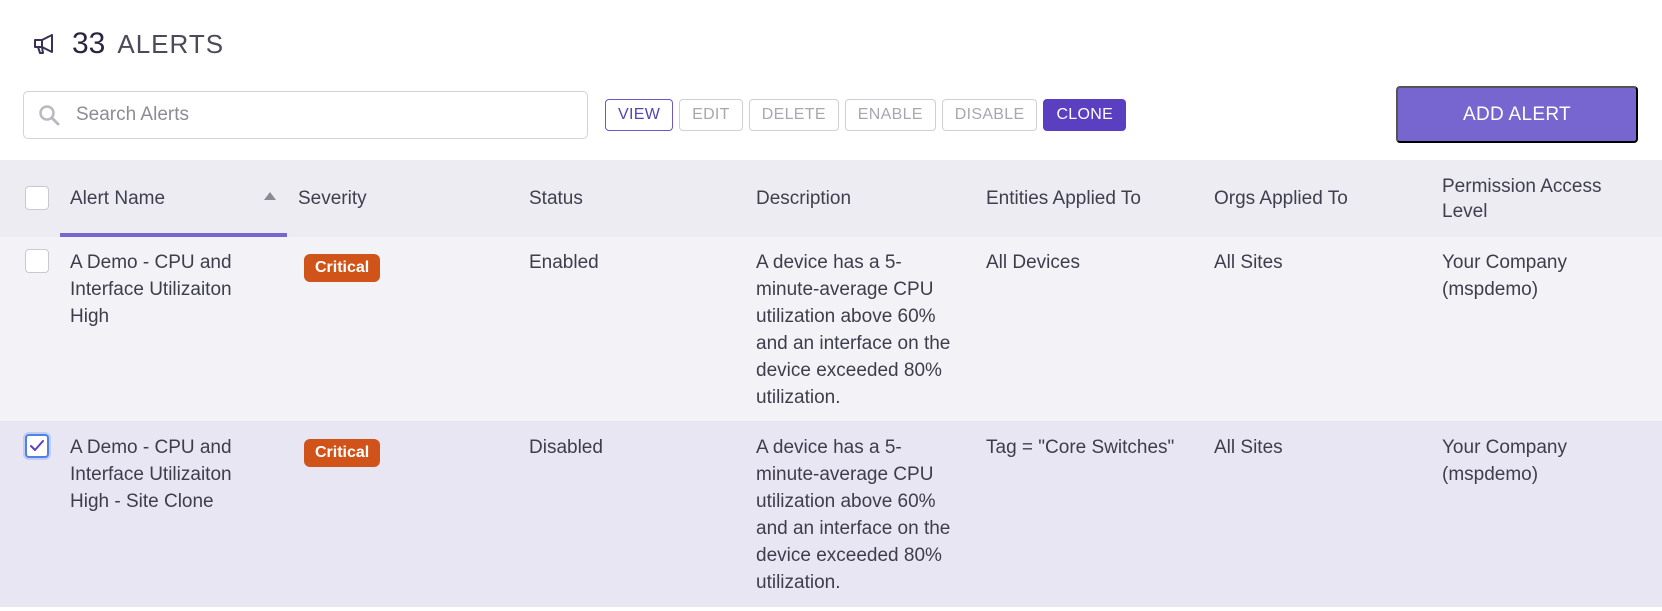 The height and width of the screenshot is (611, 1662). I want to click on status-cell: Disabled, so click(566, 447).